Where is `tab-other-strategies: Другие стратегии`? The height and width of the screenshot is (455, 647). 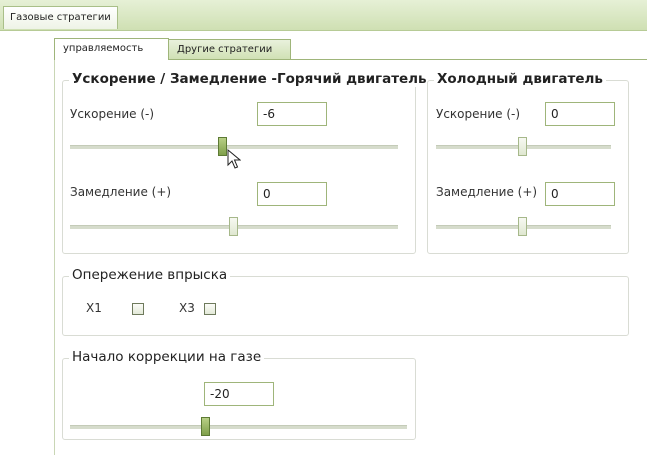 tab-other-strategies: Другие стратегии is located at coordinates (229, 49).